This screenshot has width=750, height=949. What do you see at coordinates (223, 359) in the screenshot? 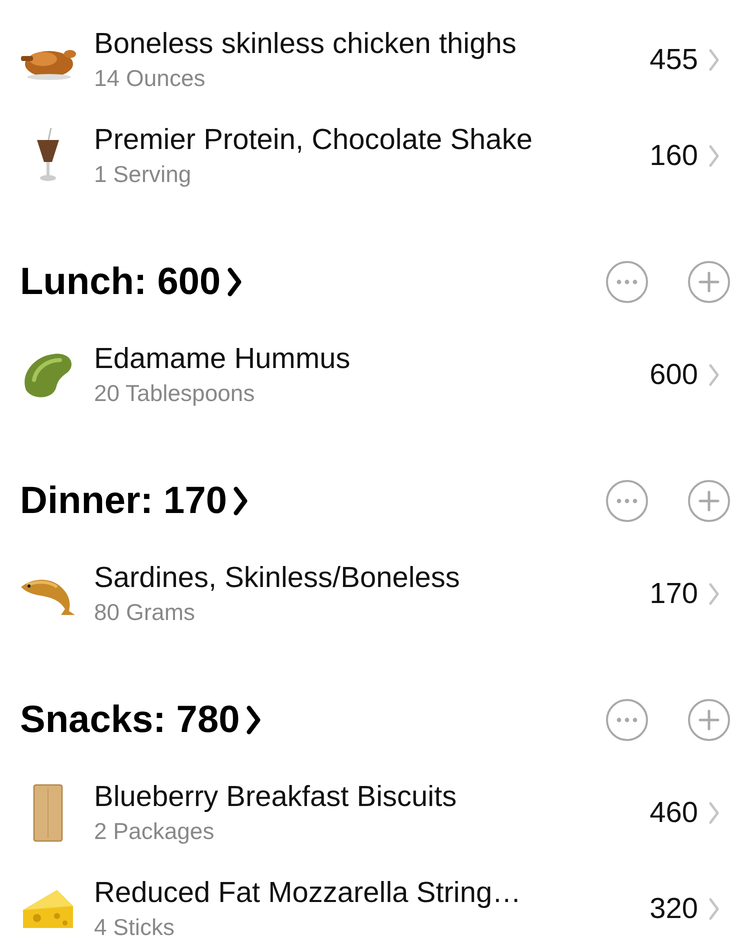
I see `food-name: Edamame Hummus` at bounding box center [223, 359].